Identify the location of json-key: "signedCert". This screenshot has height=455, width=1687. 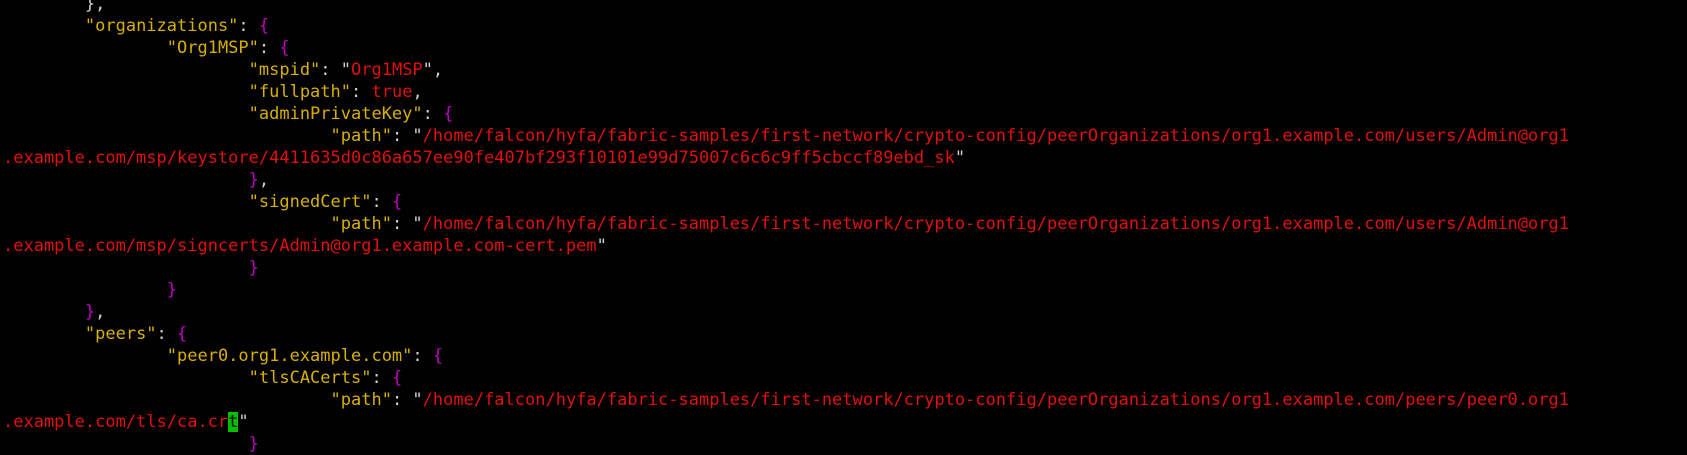
(310, 202).